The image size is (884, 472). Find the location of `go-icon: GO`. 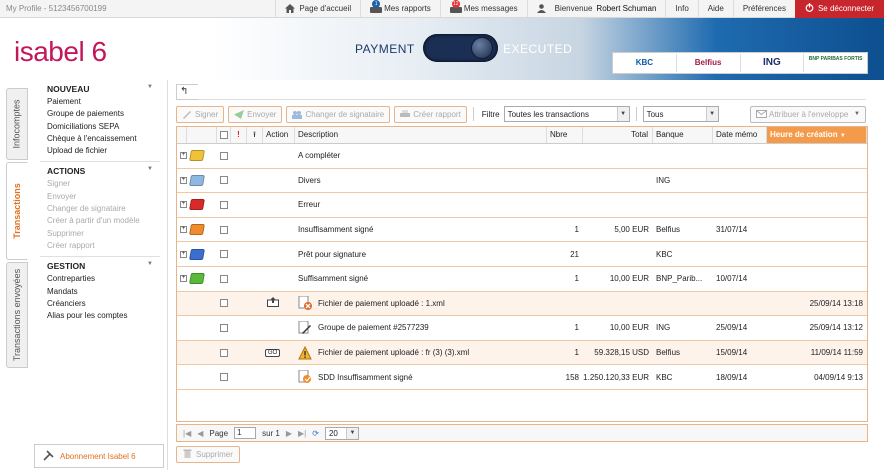

go-icon: GO is located at coordinates (272, 352).